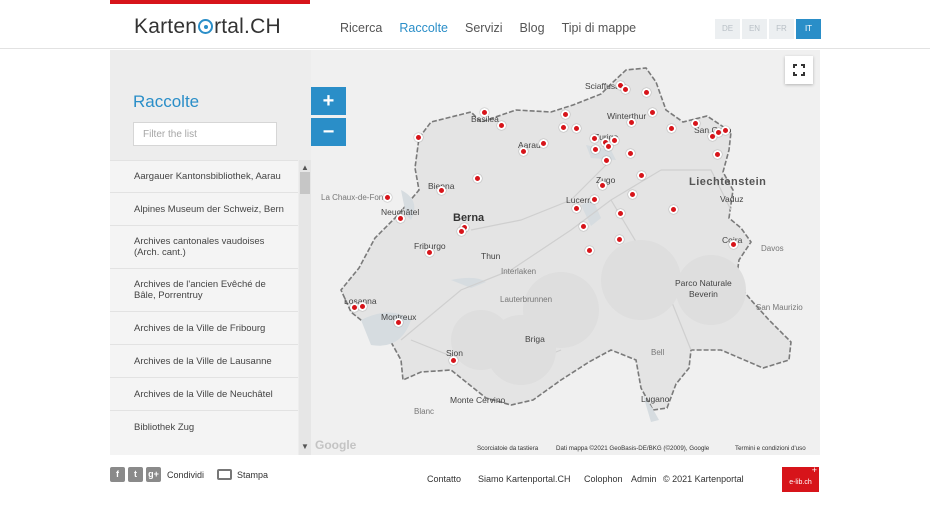 The width and height of the screenshot is (930, 509). What do you see at coordinates (599, 28) in the screenshot?
I see `nav-tipi-di-mappe: Tipi di mappe` at bounding box center [599, 28].